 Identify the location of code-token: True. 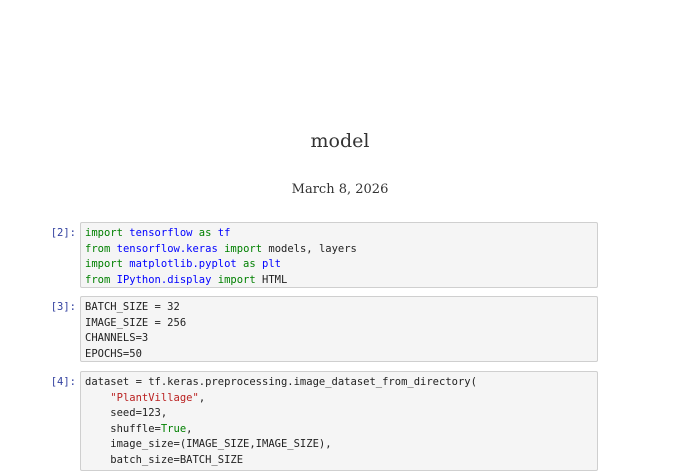
(173, 428).